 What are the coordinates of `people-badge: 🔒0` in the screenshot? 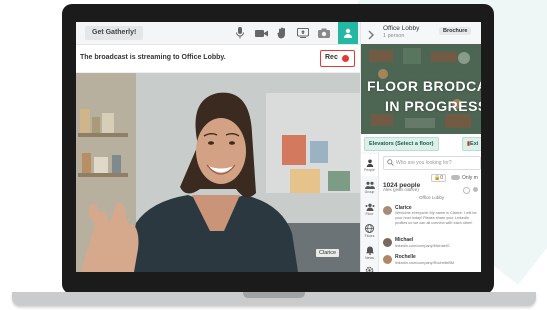 It's located at (439, 178).